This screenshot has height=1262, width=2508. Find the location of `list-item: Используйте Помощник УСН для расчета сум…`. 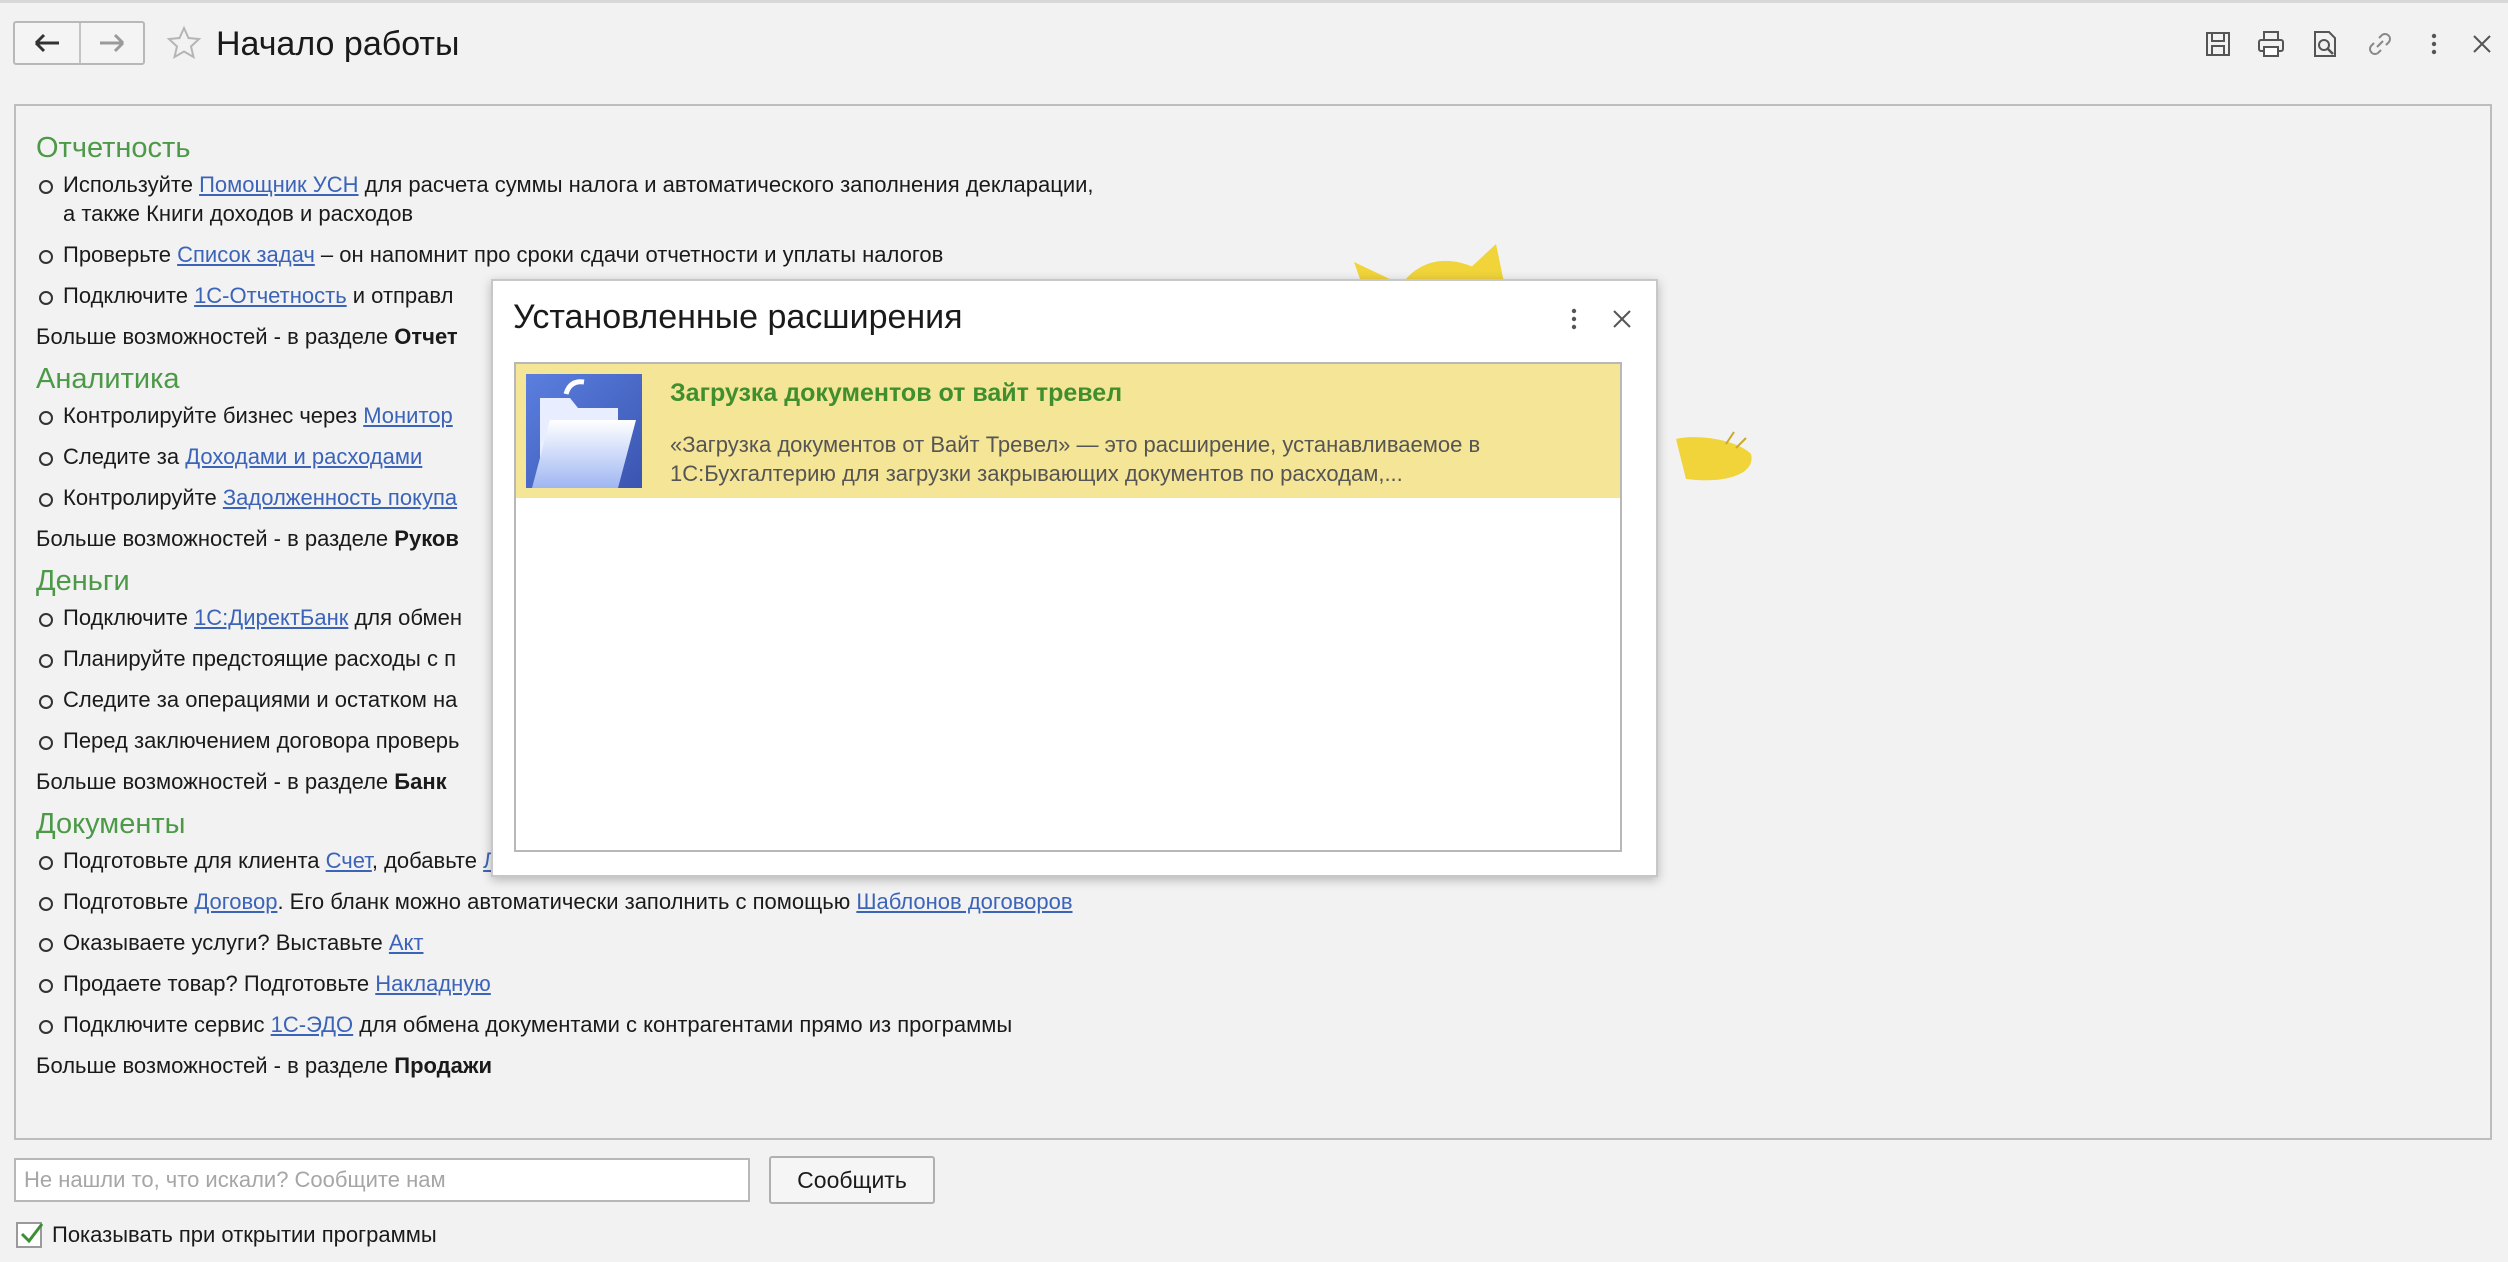

list-item: Используйте Помощник УСН для расчета сум… is located at coordinates (886, 199).